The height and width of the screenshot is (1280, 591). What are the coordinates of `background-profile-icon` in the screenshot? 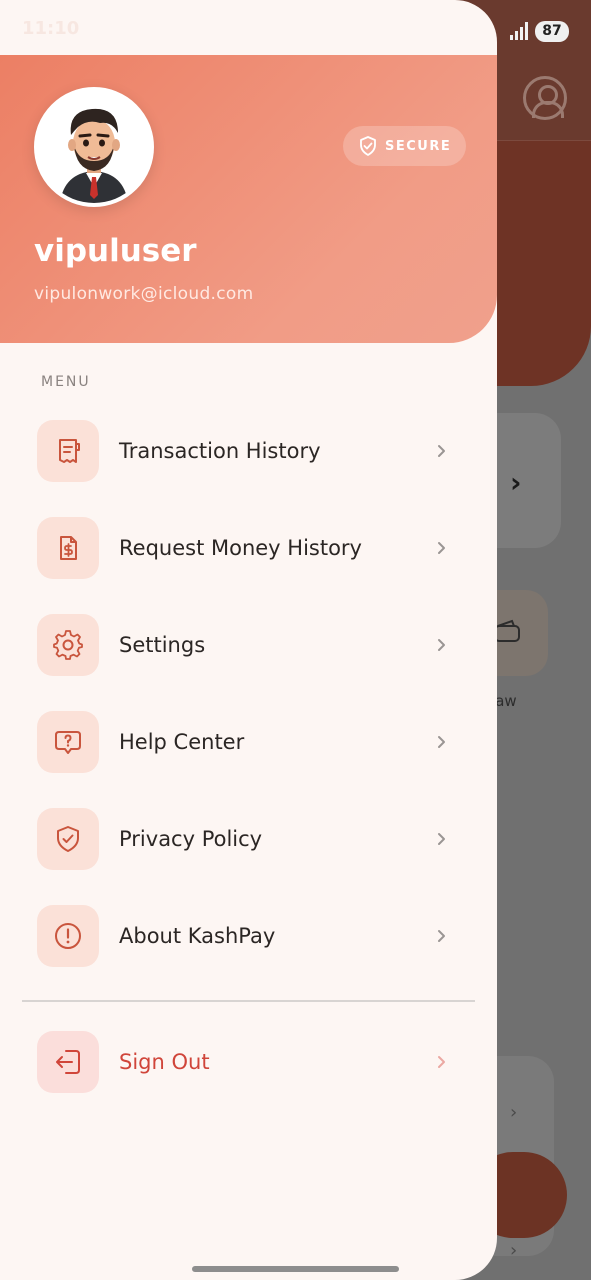 It's located at (545, 98).